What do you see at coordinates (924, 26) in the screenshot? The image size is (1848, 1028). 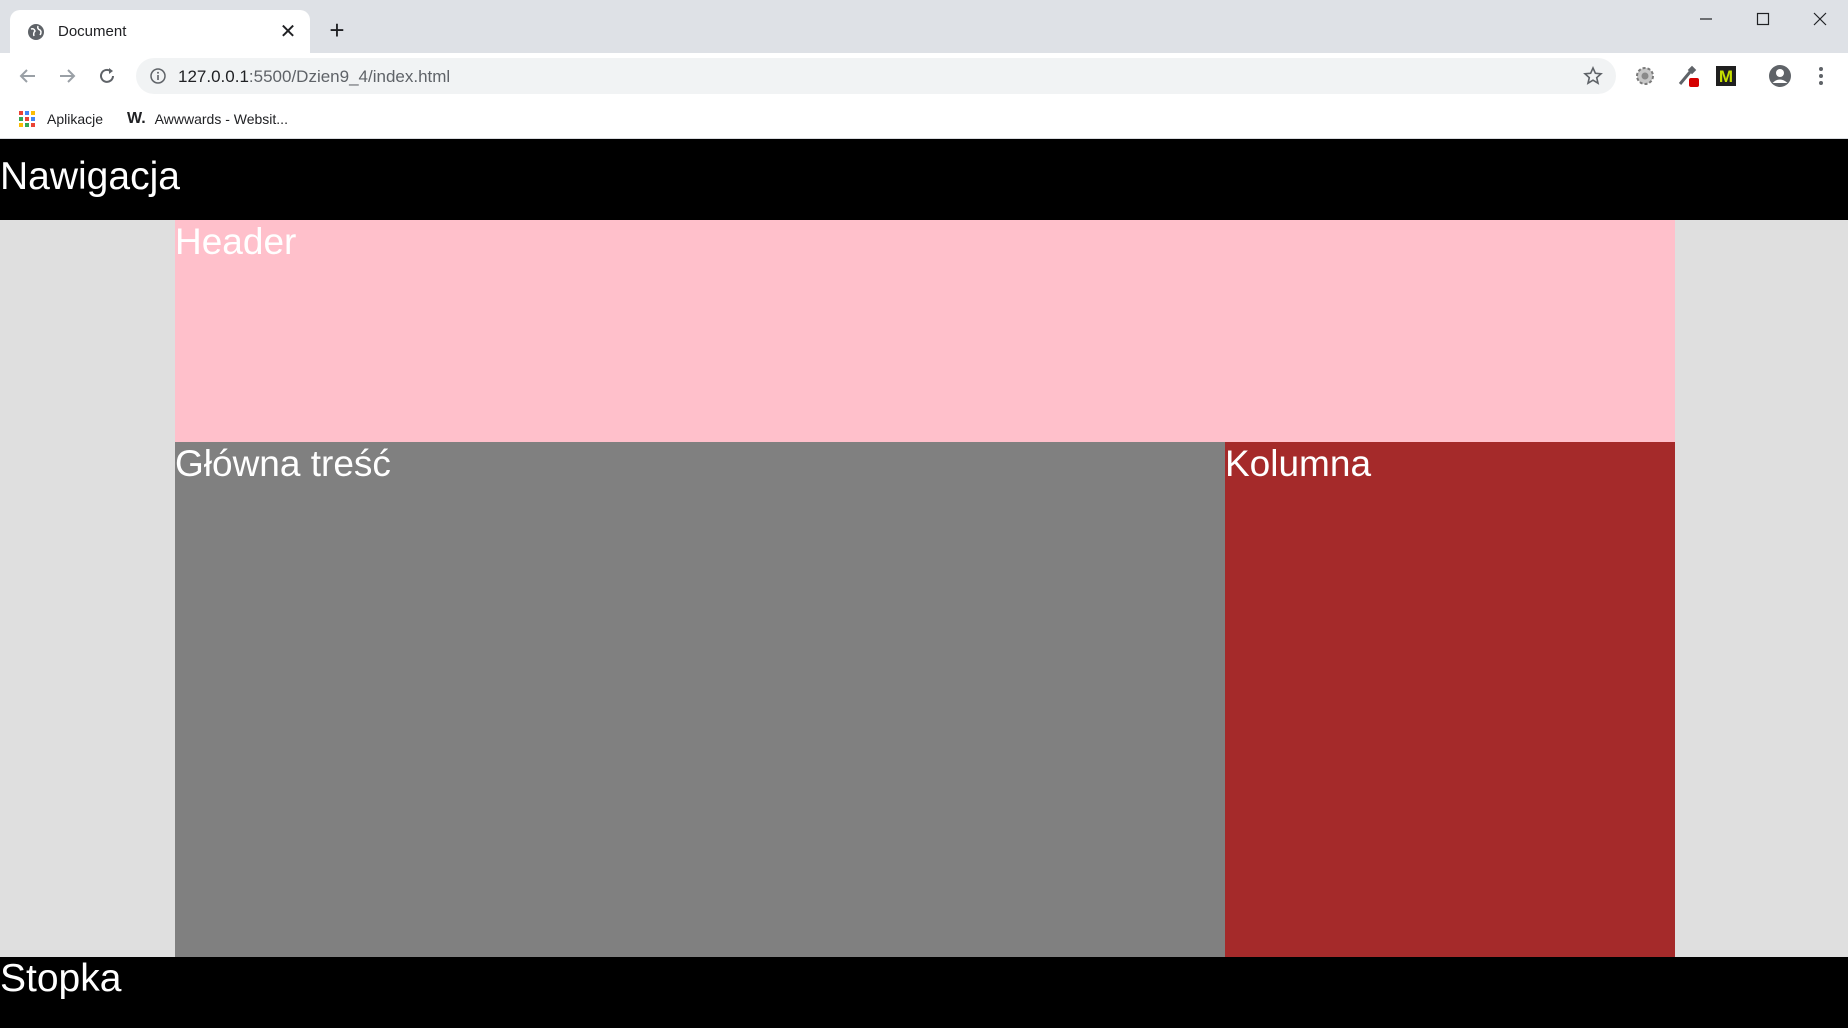 I see `tab-strip: Document ✕ +` at bounding box center [924, 26].